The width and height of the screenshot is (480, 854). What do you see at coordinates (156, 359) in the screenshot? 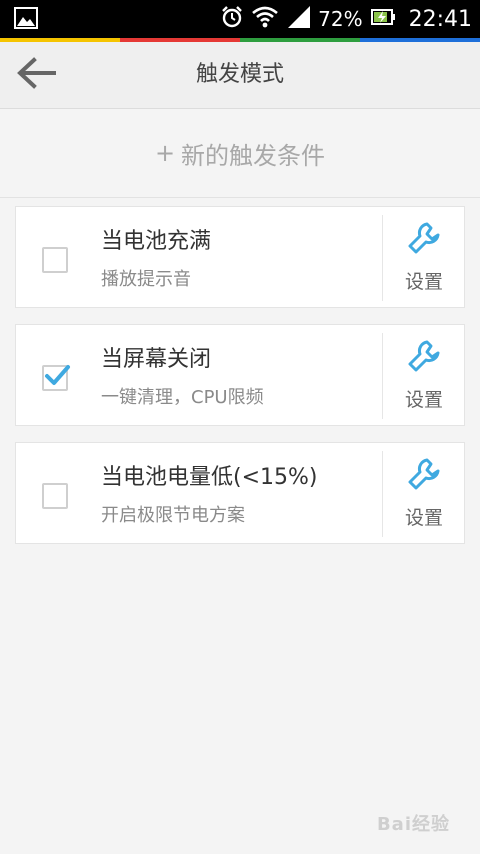
I see `trigger-title: 当屏幕关闭` at bounding box center [156, 359].